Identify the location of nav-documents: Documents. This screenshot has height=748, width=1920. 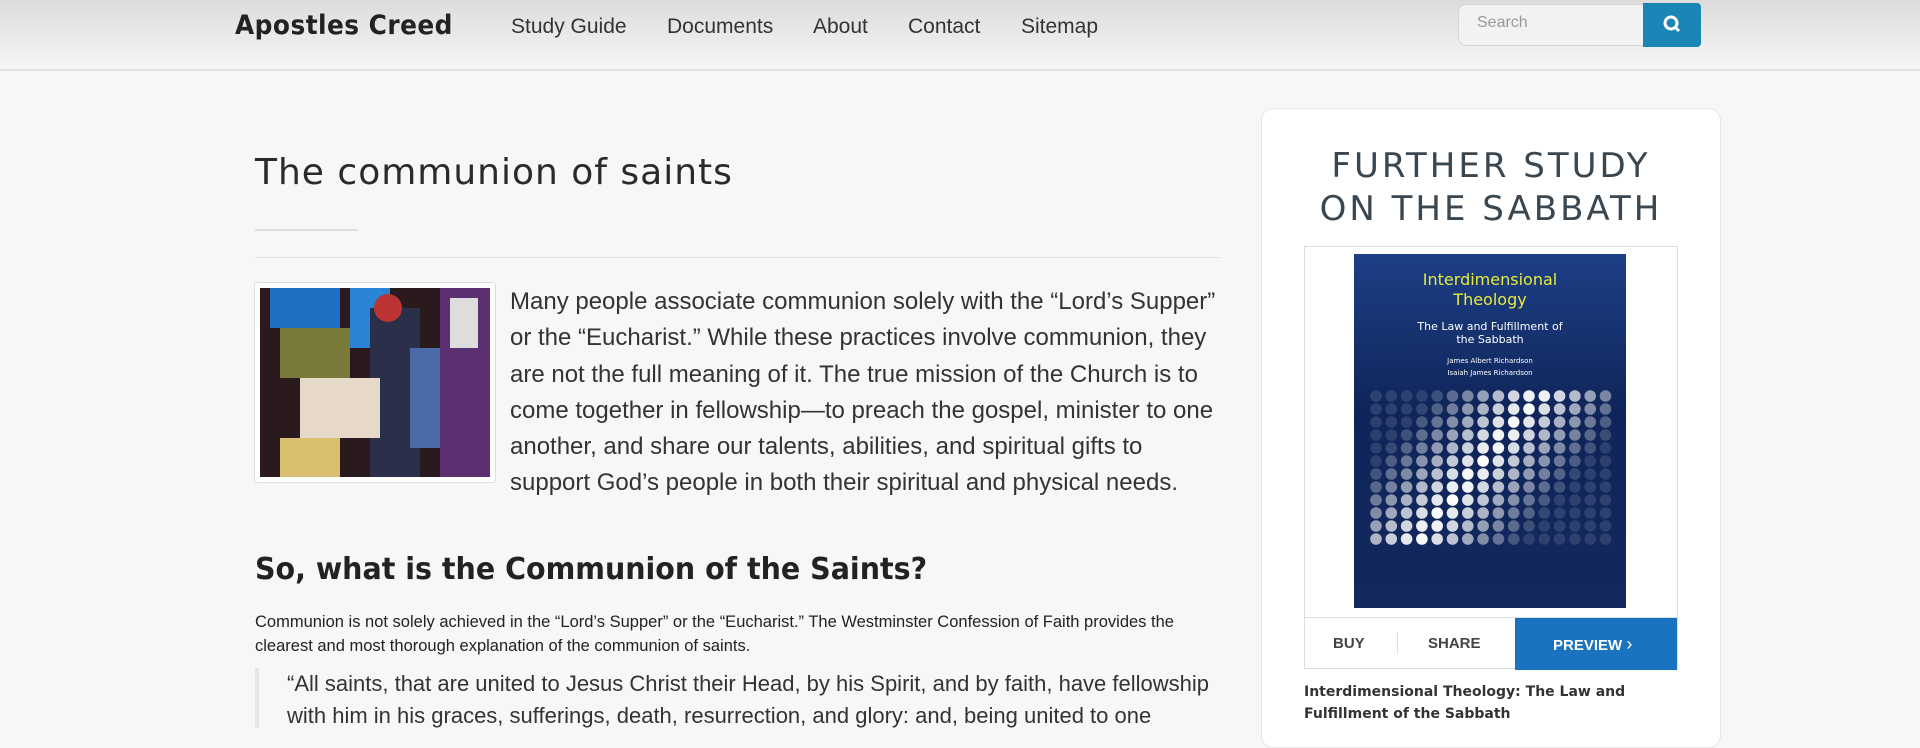
(720, 27).